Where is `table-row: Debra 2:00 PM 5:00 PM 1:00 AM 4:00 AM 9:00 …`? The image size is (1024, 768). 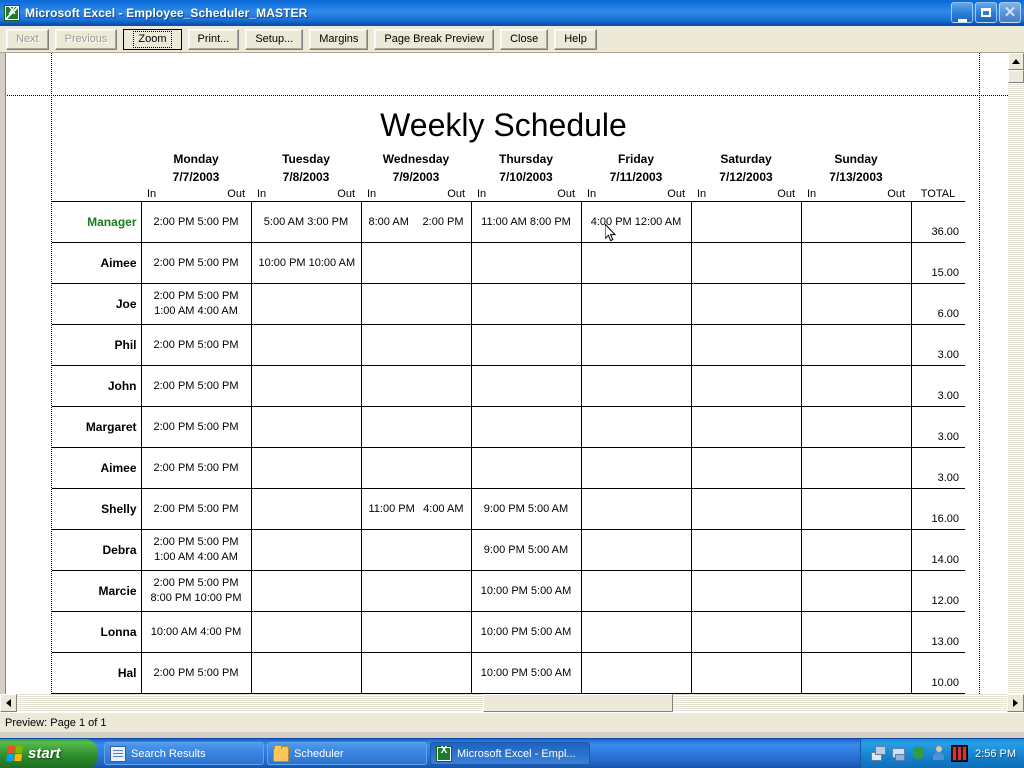
table-row: Debra 2:00 PM 5:00 PM 1:00 AM 4:00 AM 9:00 … is located at coordinates (508, 550).